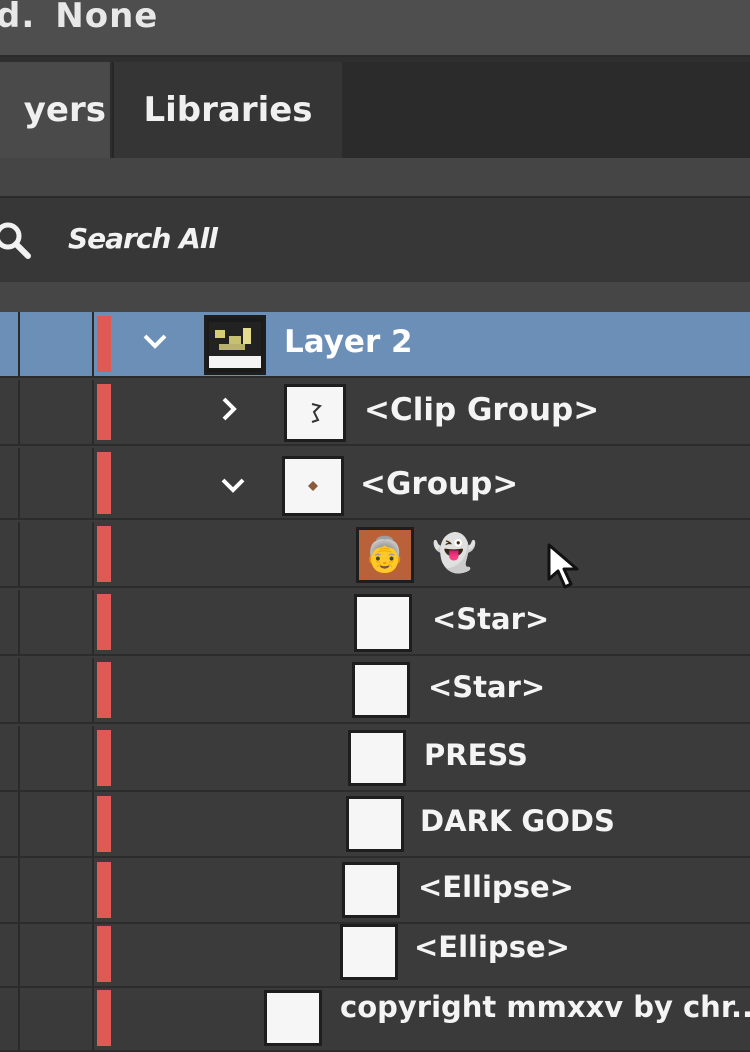 This screenshot has width=750, height=1052. Describe the element at coordinates (454, 553) in the screenshot. I see `ghost-emoji-icon: 👻` at that location.